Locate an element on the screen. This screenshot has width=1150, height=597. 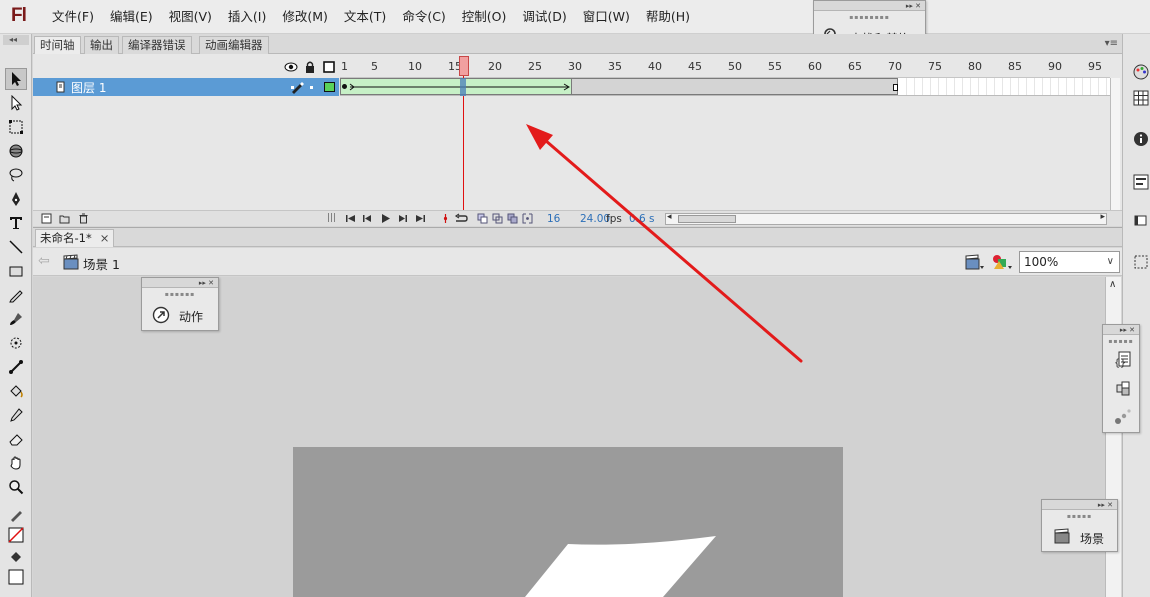
actions-icon is located at coordinates (161, 316).